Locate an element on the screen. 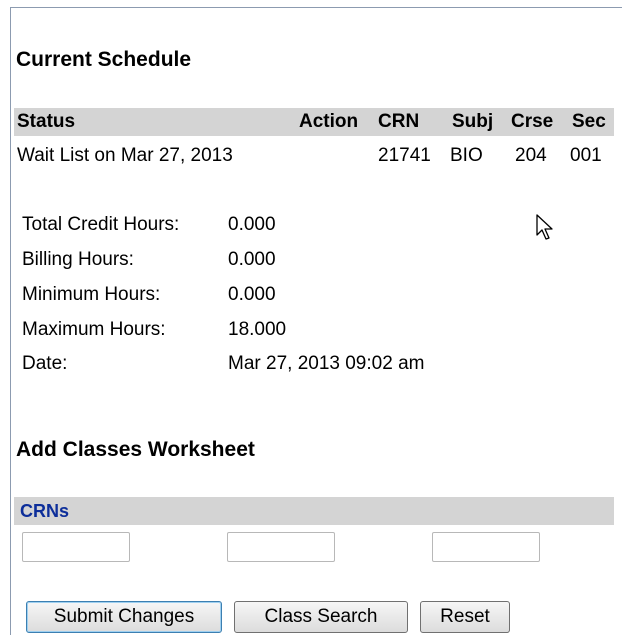 This screenshot has width=624, height=637. row-crse: 204 is located at coordinates (531, 155).